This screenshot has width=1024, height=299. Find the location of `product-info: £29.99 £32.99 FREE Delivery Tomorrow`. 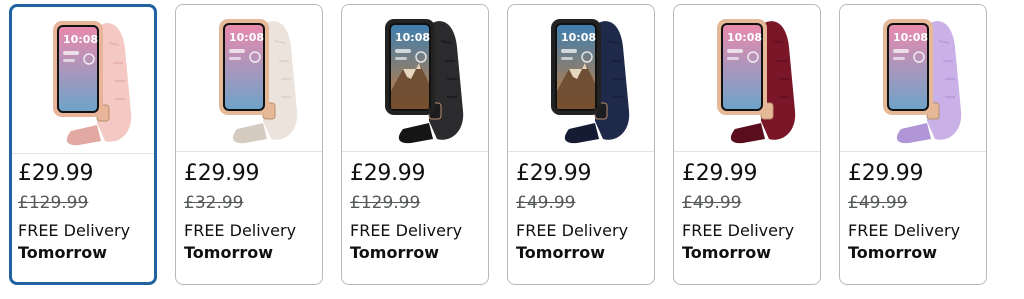

product-info: £29.99 £32.99 FREE Delivery Tomorrow is located at coordinates (251, 212).